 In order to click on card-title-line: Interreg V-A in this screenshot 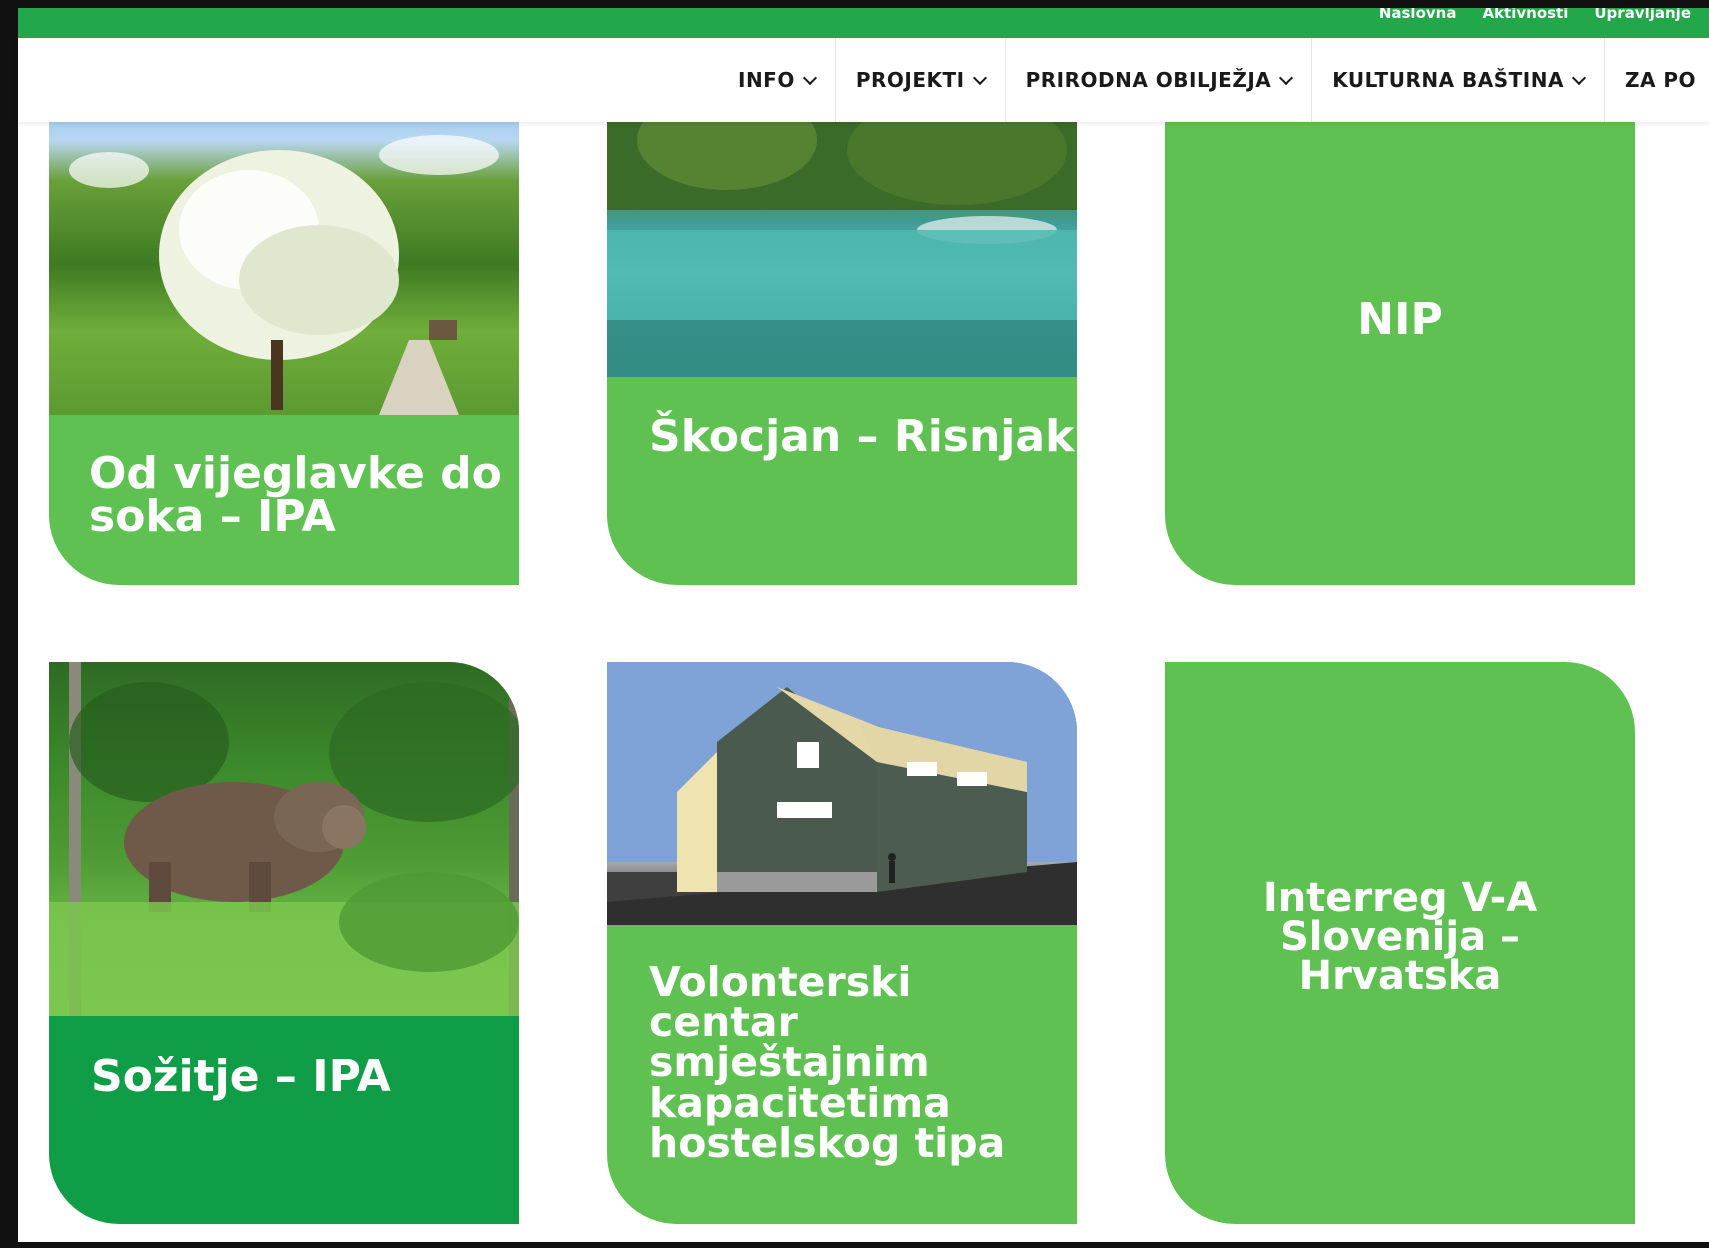, I will do `click(1400, 898)`.